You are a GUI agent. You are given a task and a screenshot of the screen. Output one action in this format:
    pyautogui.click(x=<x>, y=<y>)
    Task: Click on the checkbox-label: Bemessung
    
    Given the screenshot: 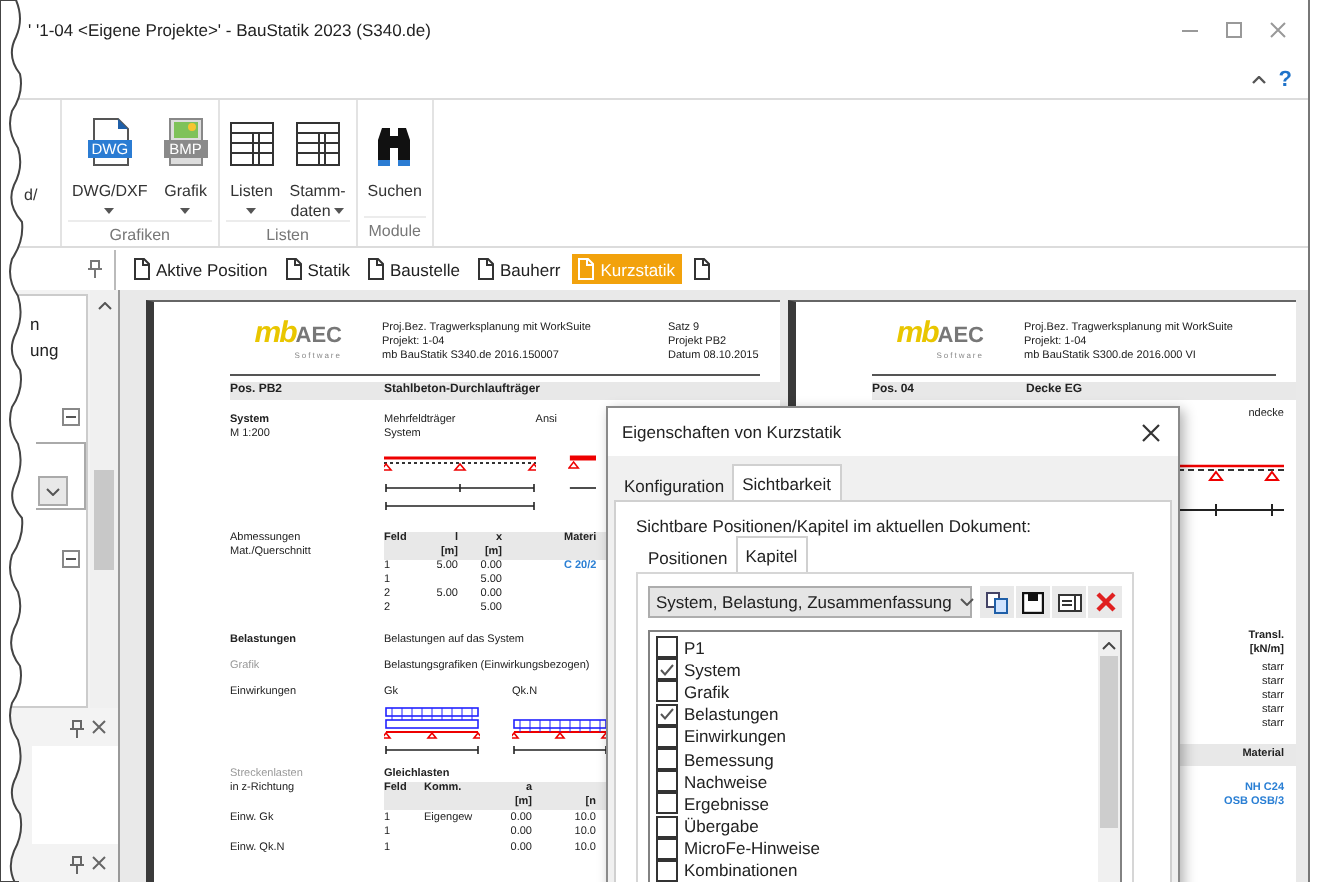 What is the action you would take?
    pyautogui.click(x=729, y=759)
    